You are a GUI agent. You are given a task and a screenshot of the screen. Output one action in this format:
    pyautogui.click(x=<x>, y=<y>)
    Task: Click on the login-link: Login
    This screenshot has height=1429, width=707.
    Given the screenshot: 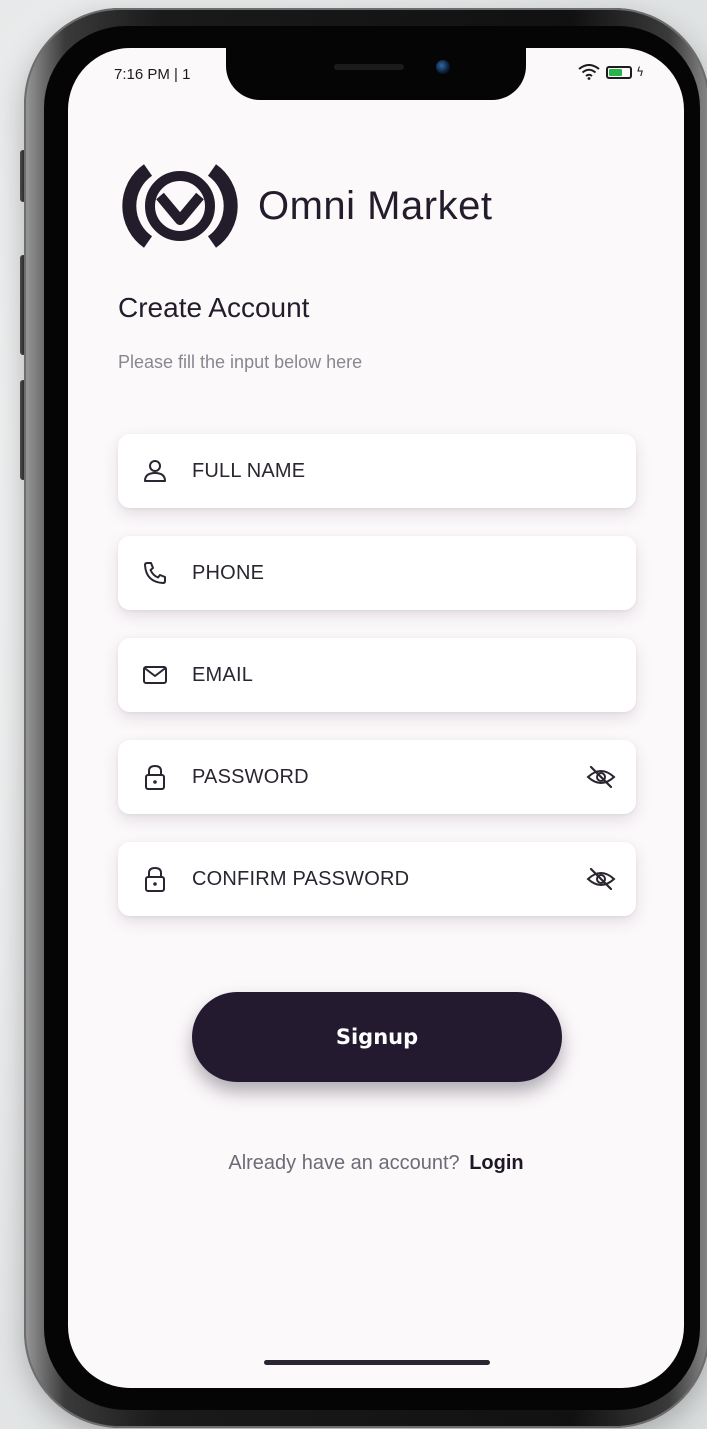 What is the action you would take?
    pyautogui.click(x=496, y=1163)
    